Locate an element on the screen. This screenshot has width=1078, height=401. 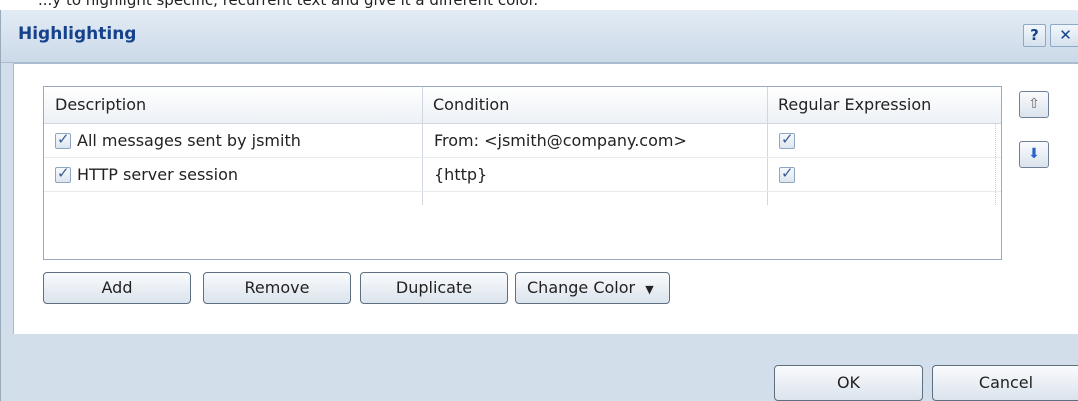
change-color-label: Change Color is located at coordinates (581, 287).